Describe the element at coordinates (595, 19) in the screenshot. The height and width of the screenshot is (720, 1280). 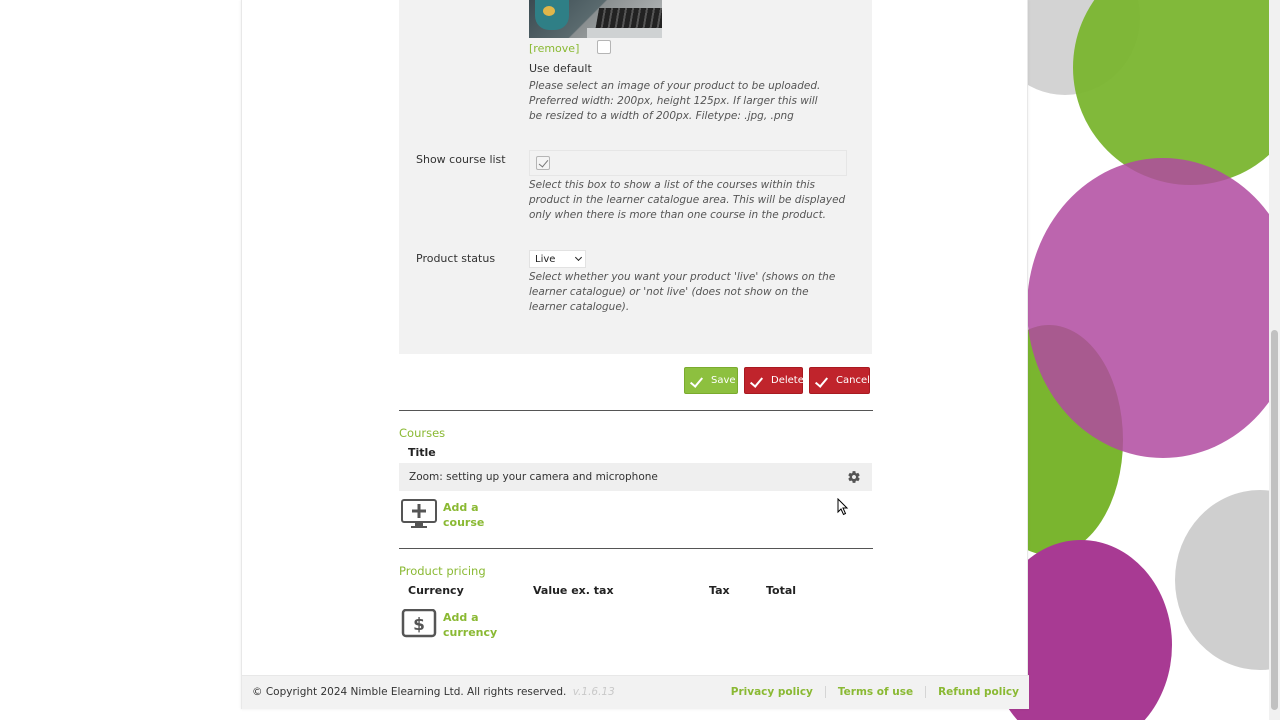
I see `product-image-thumbnail` at that location.